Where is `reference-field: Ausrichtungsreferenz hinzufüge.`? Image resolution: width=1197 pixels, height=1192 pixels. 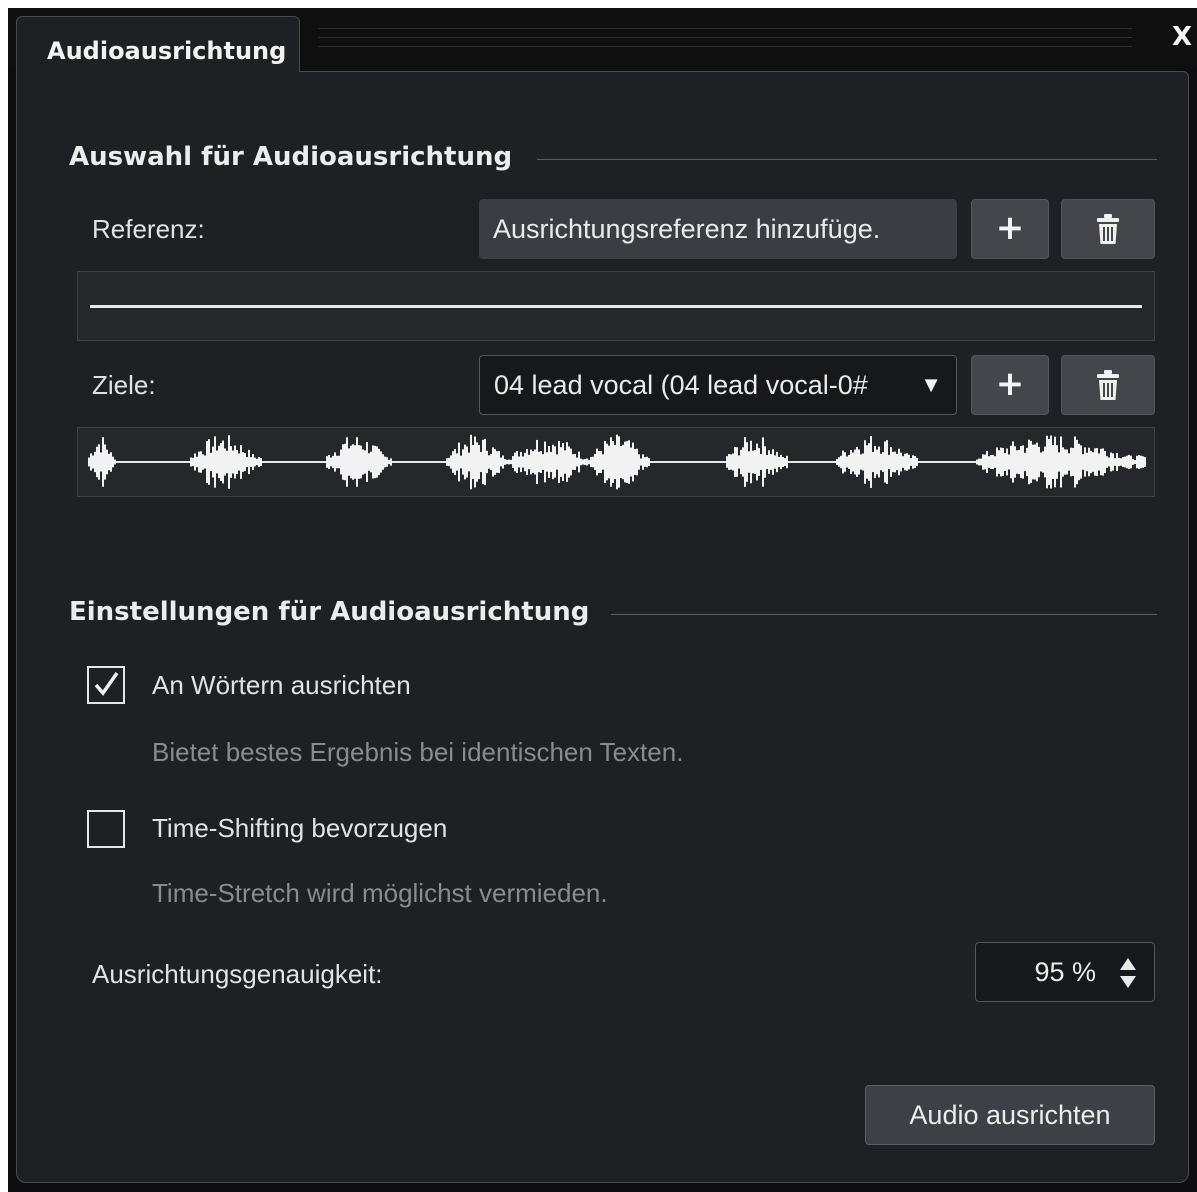 reference-field: Ausrichtungsreferenz hinzufüge. is located at coordinates (718, 229).